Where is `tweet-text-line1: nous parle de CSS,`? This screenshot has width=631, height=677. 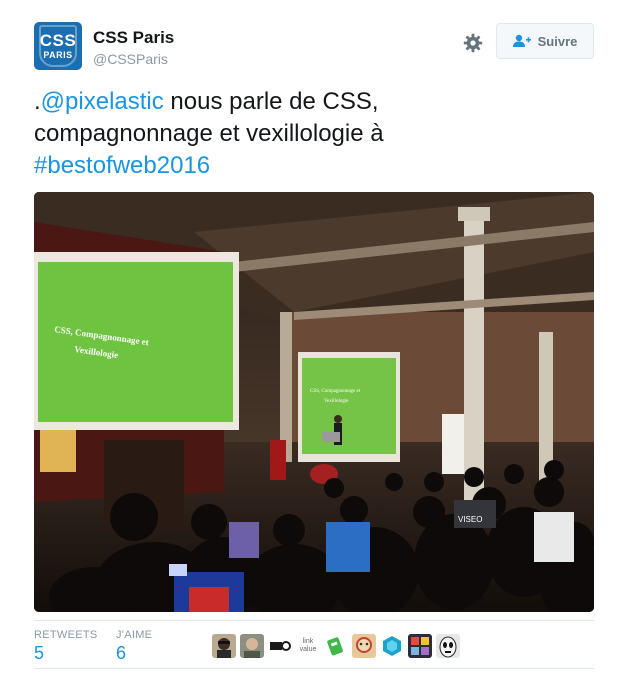 tweet-text-line1: nous parle de CSS, is located at coordinates (271, 101).